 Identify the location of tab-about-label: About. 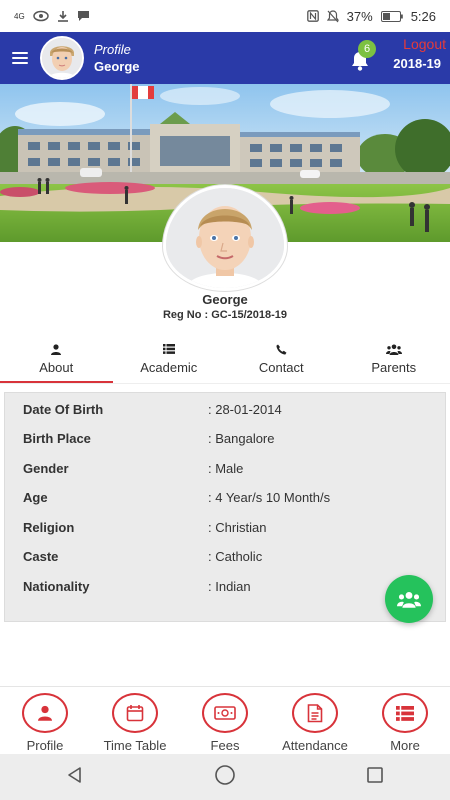
(56, 367).